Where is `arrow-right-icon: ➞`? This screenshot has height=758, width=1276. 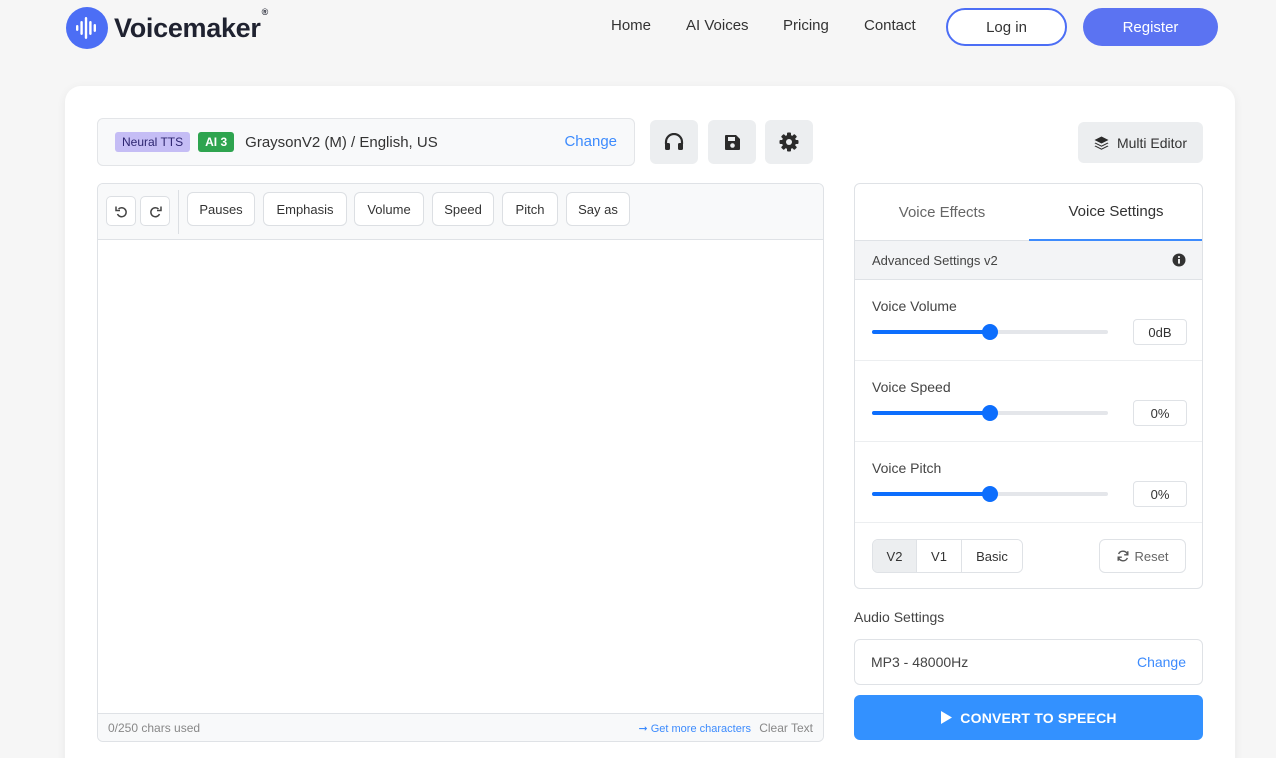
arrow-right-icon: ➞ is located at coordinates (644, 729).